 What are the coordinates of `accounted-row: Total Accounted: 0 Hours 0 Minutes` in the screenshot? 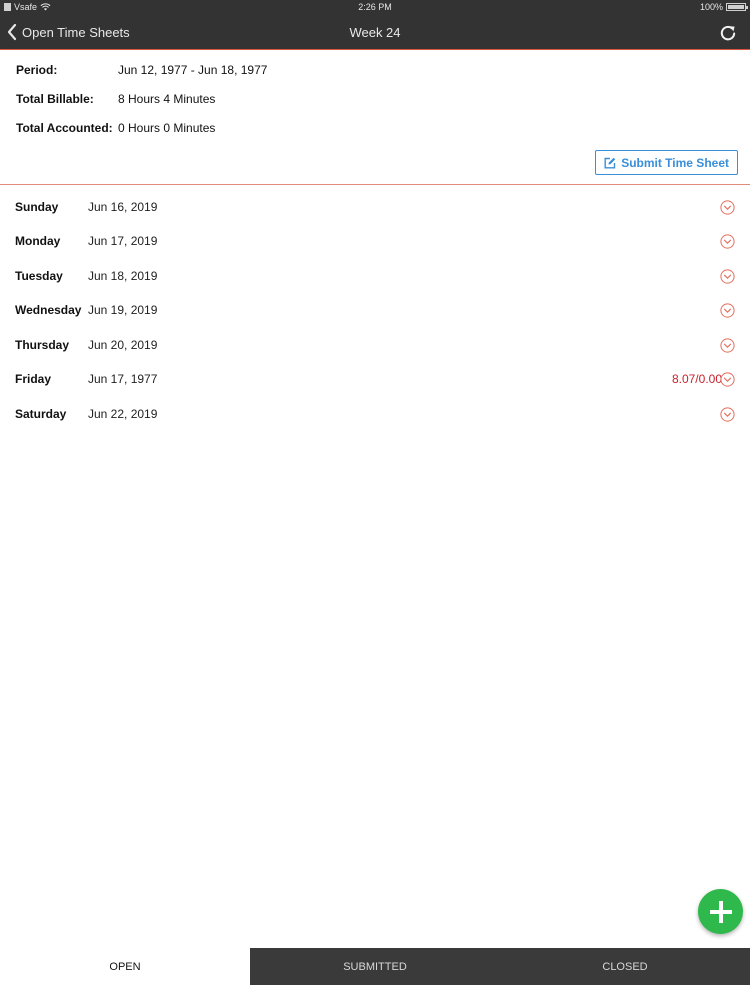 It's located at (115, 128).